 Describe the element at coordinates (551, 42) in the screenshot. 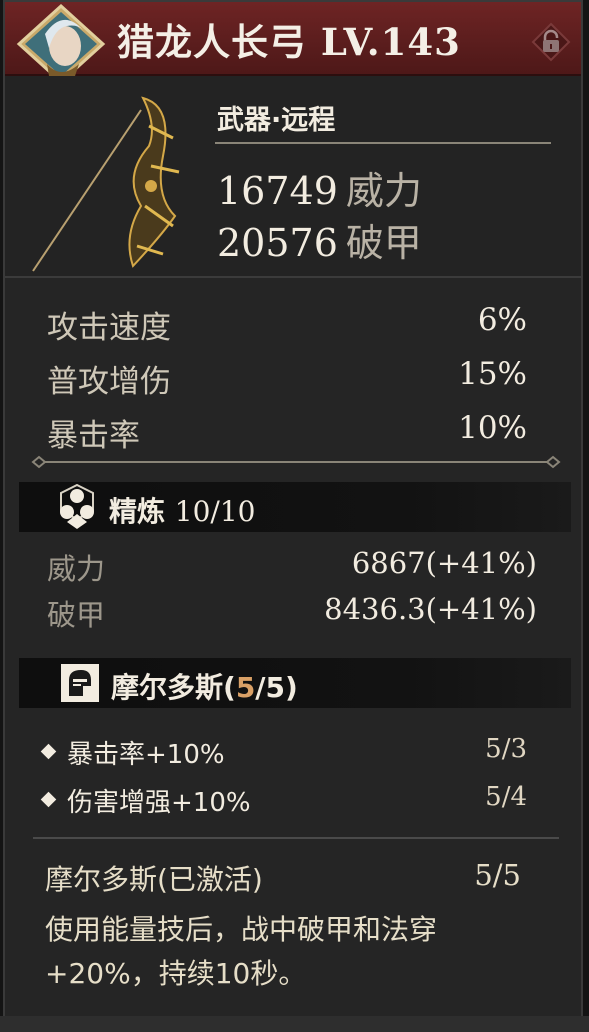

I see `padlock-icon` at that location.